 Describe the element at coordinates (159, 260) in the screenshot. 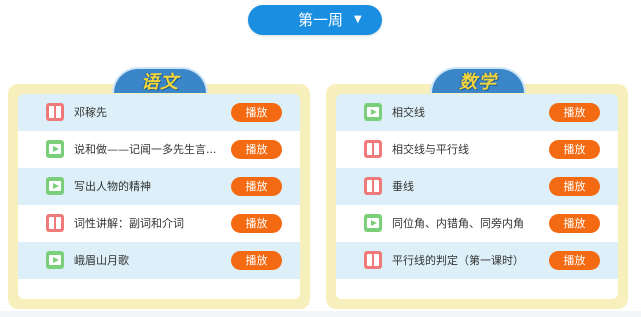

I see `lesson-row: 峨眉山月歌 播放` at that location.